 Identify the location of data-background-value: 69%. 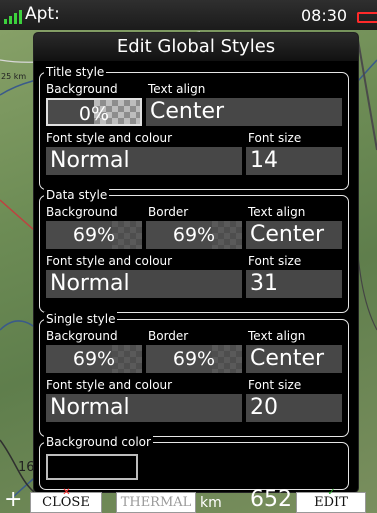
(94, 235).